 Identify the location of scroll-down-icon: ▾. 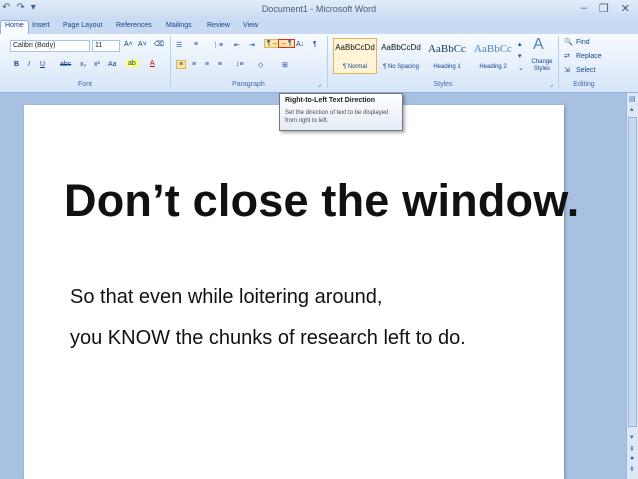
(632, 437).